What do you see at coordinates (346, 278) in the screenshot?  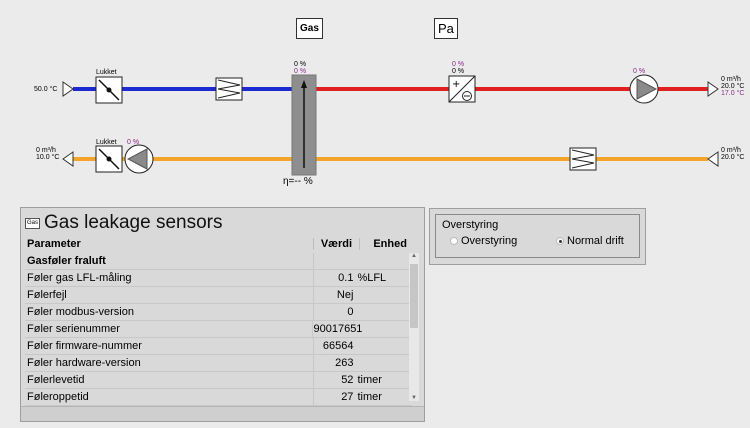 I see `row-value: 0.1` at bounding box center [346, 278].